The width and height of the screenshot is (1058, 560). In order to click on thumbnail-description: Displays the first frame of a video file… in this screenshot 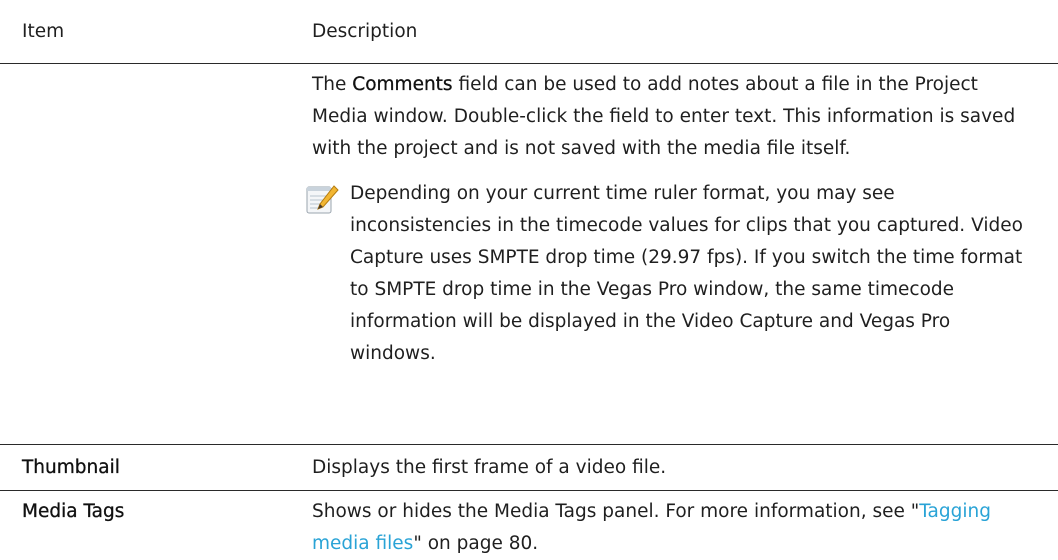, I will do `click(489, 467)`.